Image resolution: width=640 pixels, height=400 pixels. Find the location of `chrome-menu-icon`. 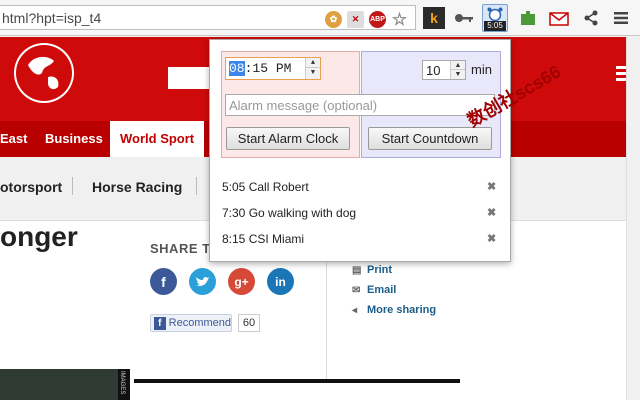

chrome-menu-icon is located at coordinates (621, 18).